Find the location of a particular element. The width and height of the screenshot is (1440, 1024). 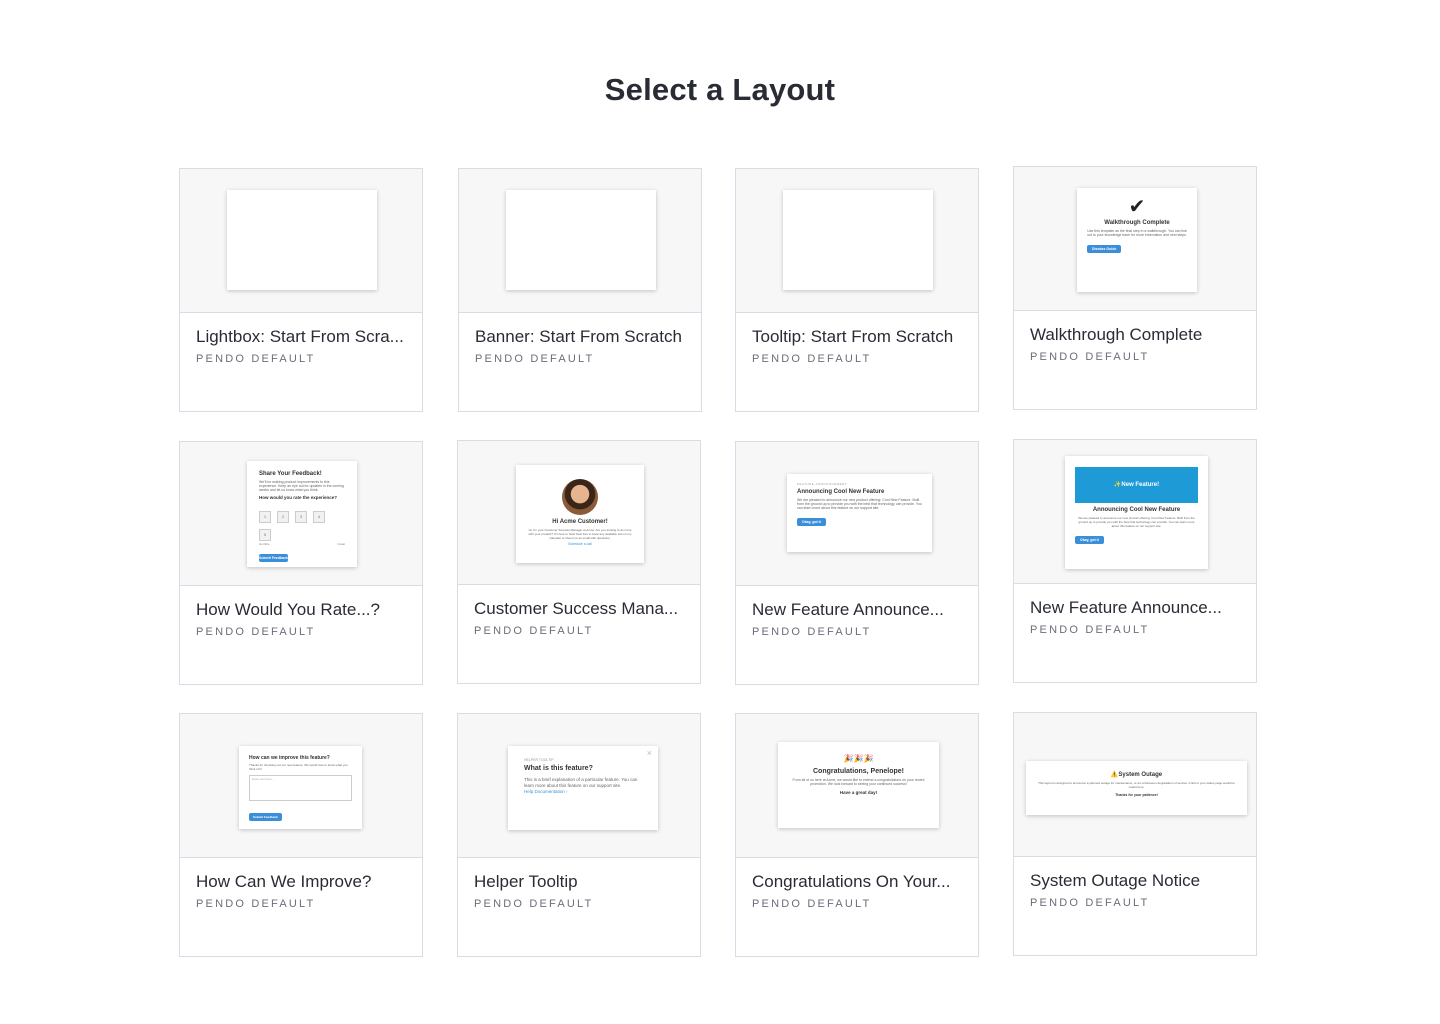

rating-option: 4 is located at coordinates (319, 517).